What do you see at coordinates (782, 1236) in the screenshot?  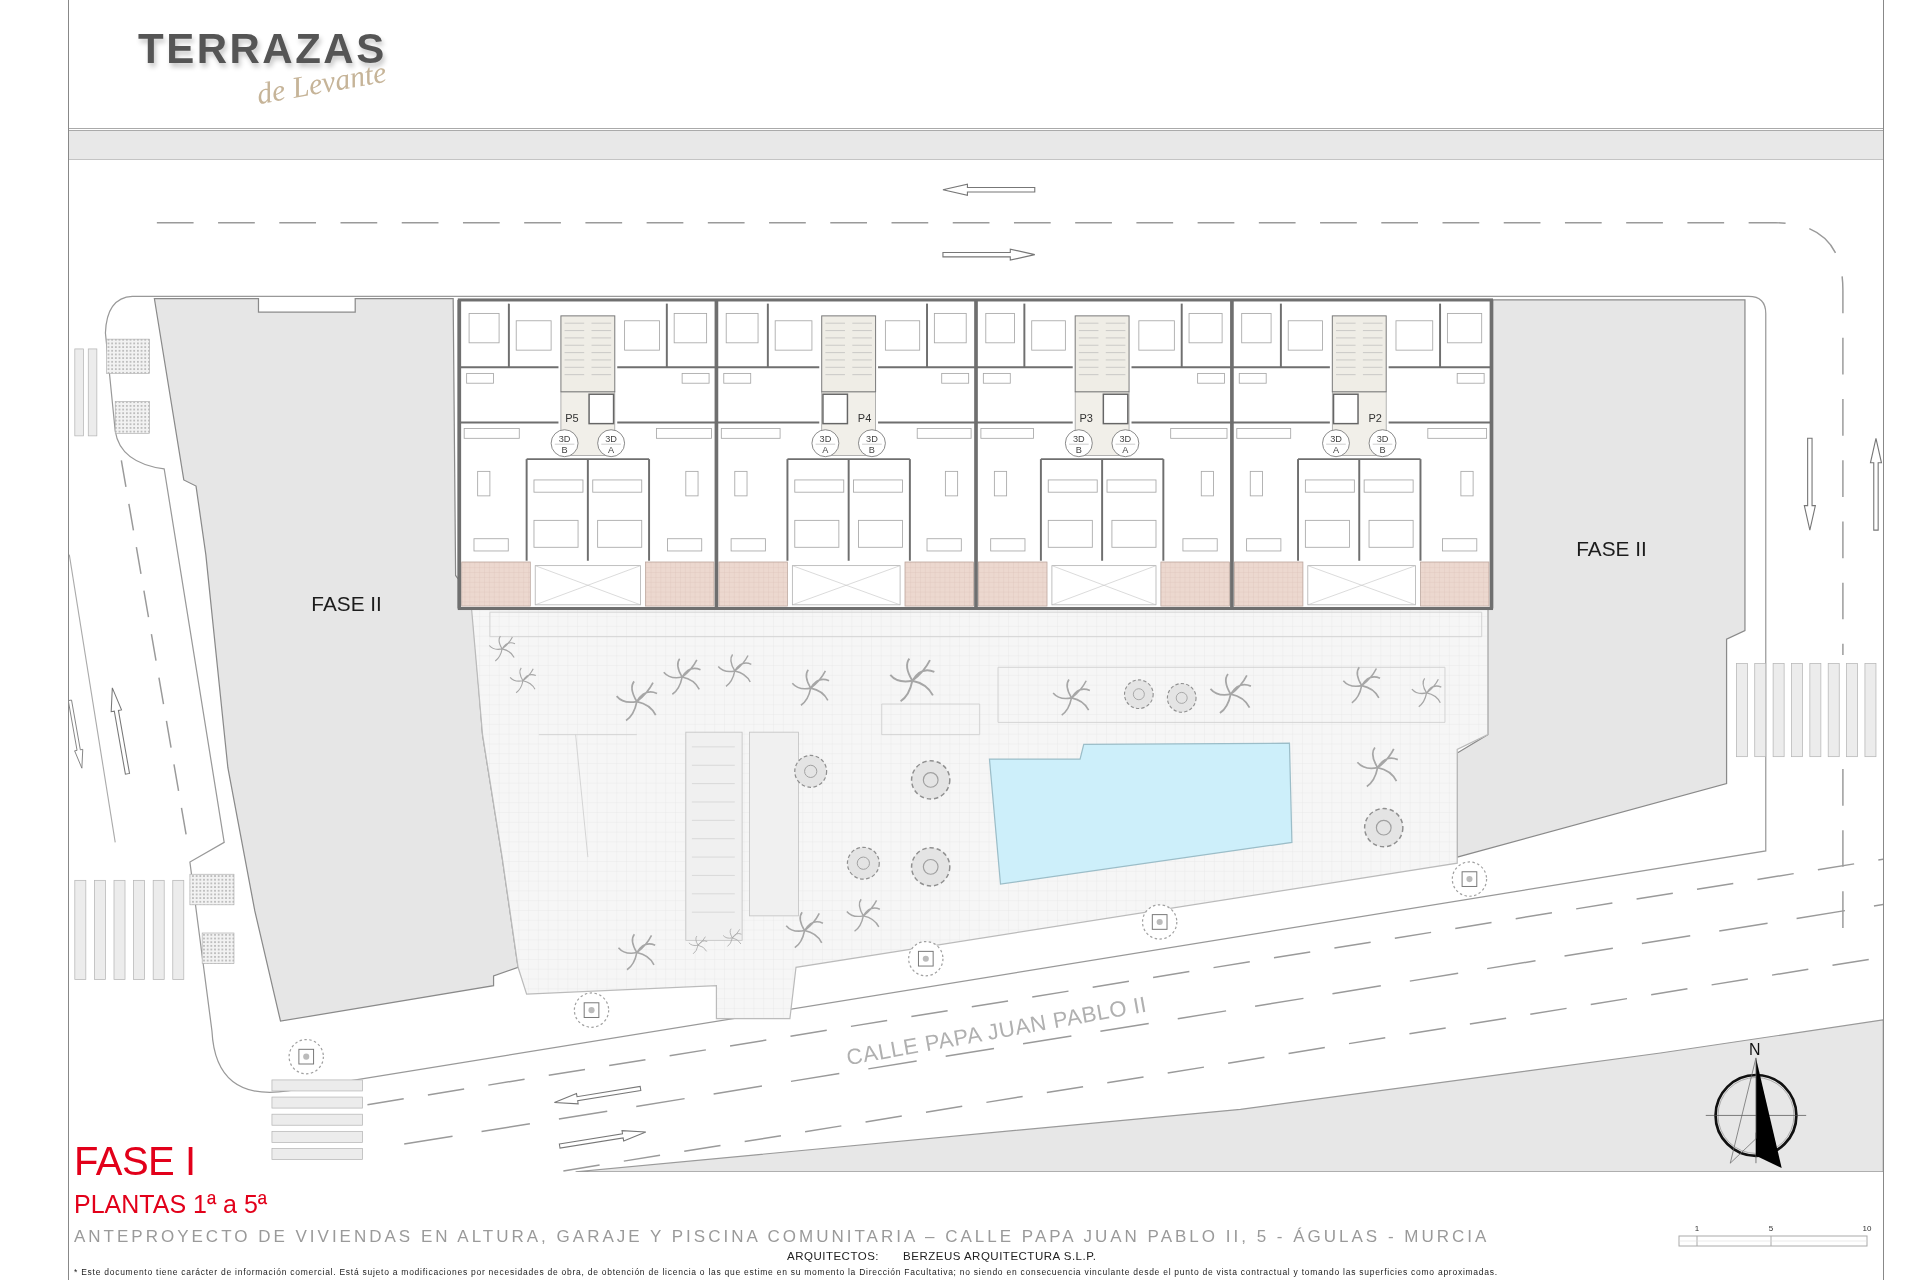 I see `project-title: ANTEPROYECTO DE VIVIENDAS EN ALTURA, GARAJE Y PISCINA COMUNITARIA – CALLE PAPA JUAN PABLO II, 5 - ÁGULAS - MURCIA` at bounding box center [782, 1236].